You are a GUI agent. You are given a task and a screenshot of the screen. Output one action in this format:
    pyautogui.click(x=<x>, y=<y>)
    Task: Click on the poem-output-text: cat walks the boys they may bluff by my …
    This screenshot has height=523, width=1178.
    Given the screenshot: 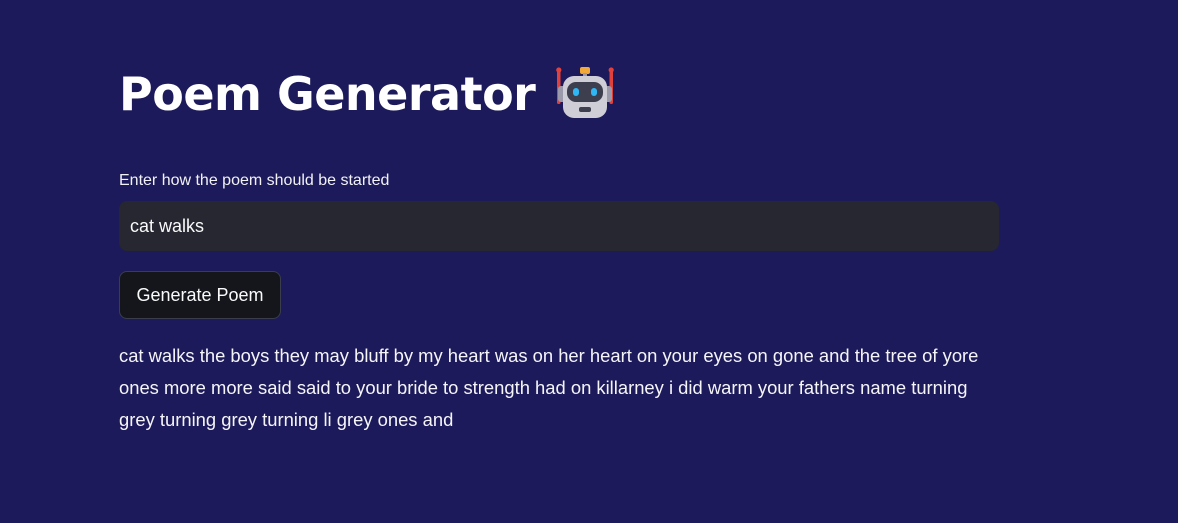 What is the action you would take?
    pyautogui.click(x=549, y=387)
    